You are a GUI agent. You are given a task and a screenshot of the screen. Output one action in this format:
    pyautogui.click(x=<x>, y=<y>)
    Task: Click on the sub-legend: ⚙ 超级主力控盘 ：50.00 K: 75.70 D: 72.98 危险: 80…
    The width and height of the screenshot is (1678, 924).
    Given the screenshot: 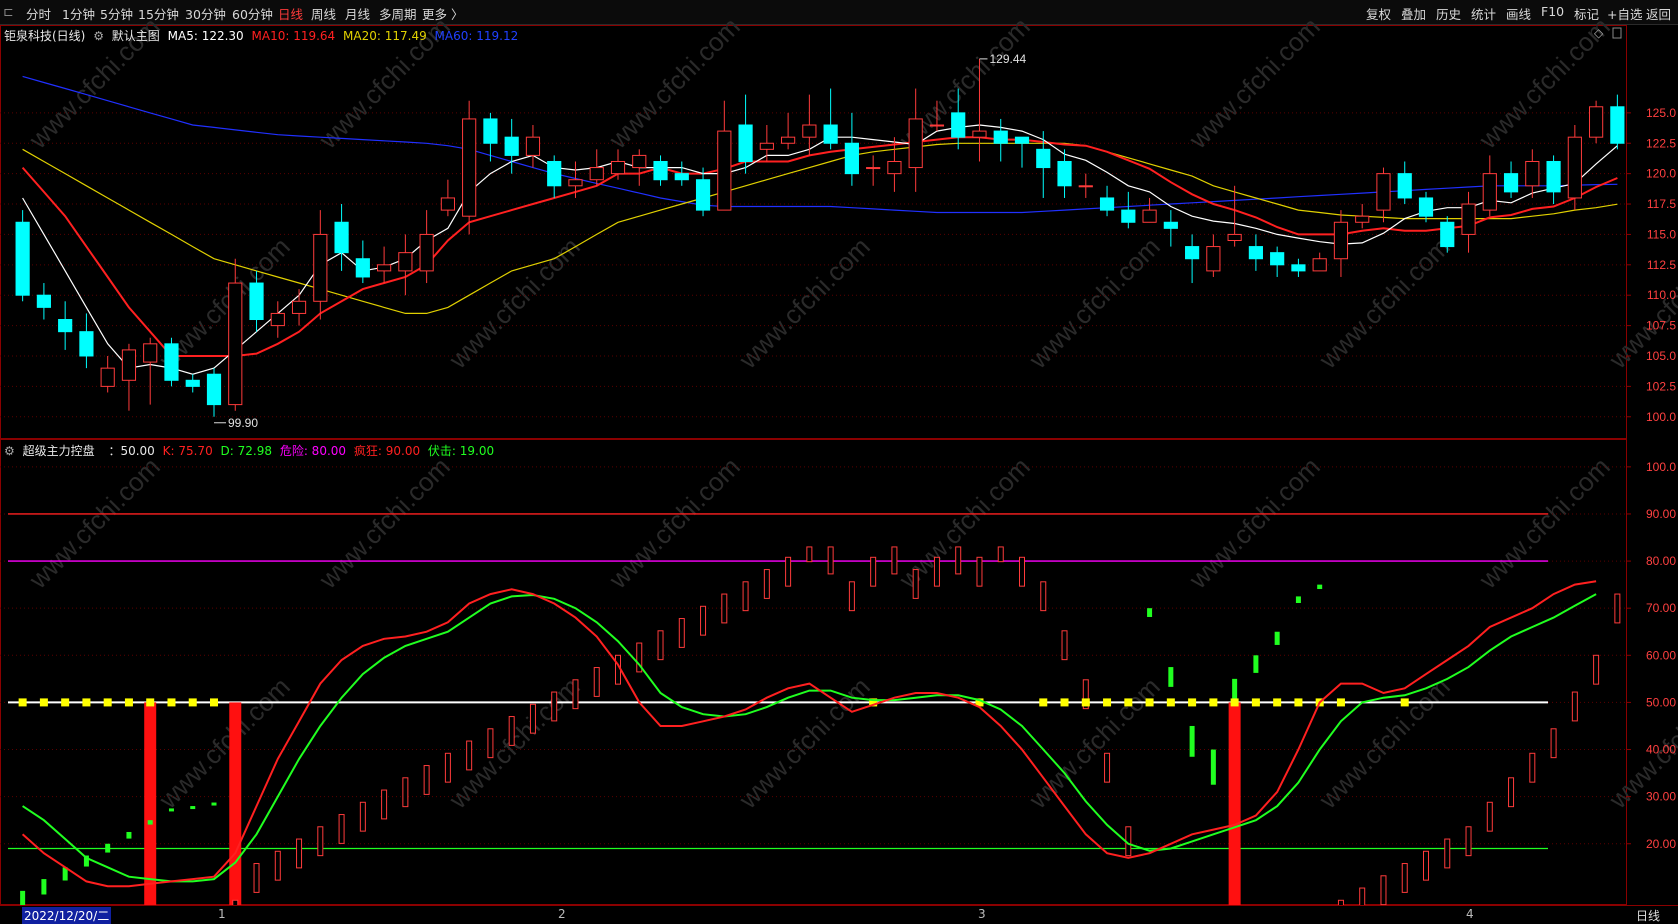 What is the action you would take?
    pyautogui.click(x=251, y=450)
    